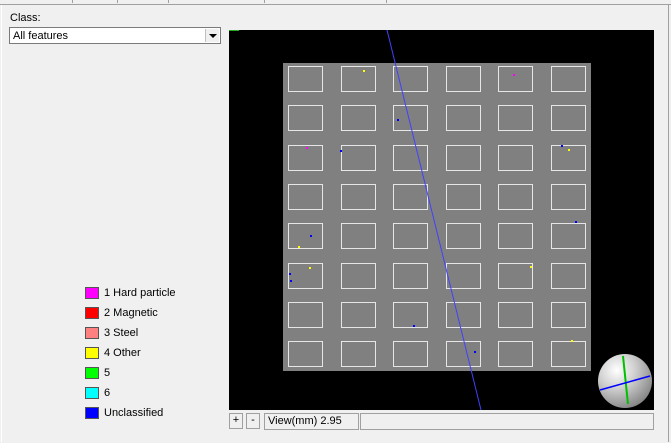 This screenshot has width=671, height=443. What do you see at coordinates (122, 353) in the screenshot?
I see `legend-label: 4 Other` at bounding box center [122, 353].